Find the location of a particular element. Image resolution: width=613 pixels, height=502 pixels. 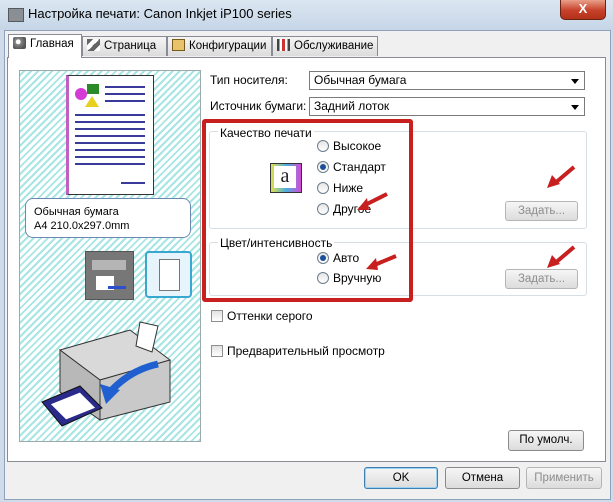

printer-illustration is located at coordinates (106, 374).